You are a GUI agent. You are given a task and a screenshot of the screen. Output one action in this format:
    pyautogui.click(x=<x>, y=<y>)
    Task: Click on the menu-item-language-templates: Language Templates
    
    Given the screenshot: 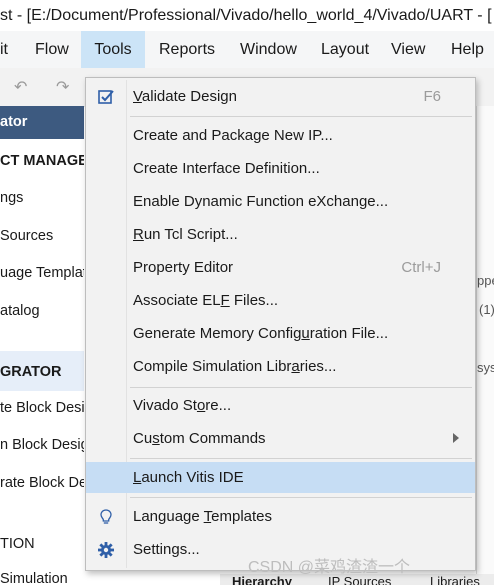 What is the action you would take?
    pyautogui.click(x=280, y=516)
    